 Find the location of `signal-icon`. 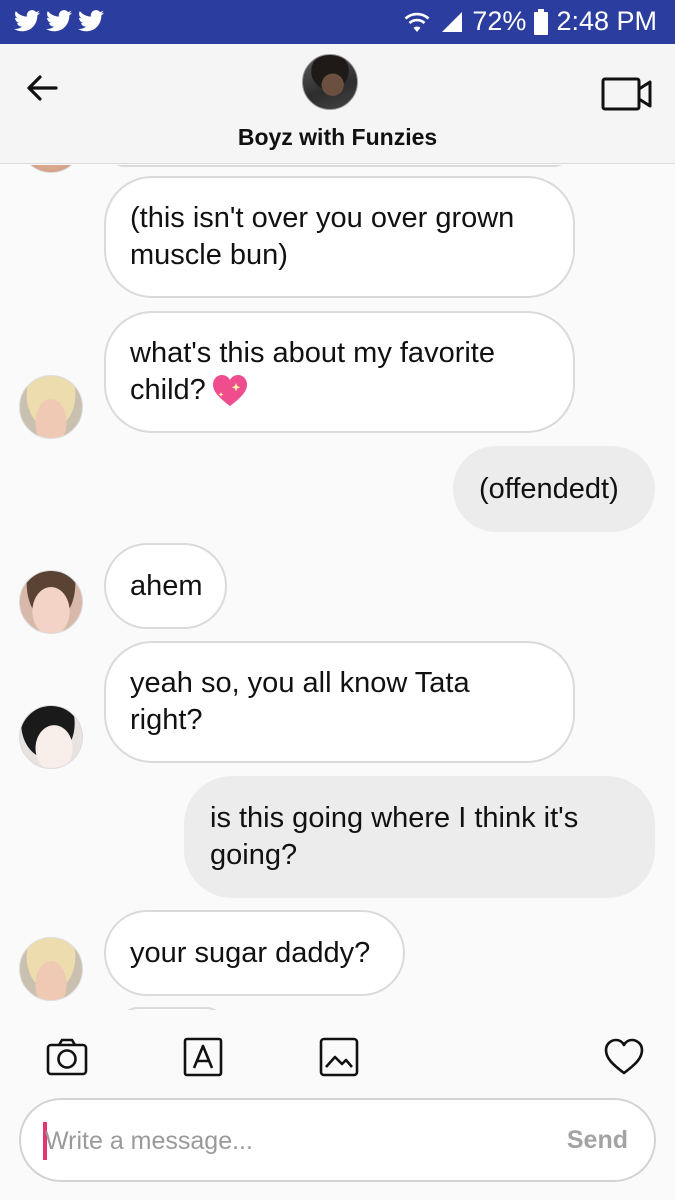

signal-icon is located at coordinates (452, 21).